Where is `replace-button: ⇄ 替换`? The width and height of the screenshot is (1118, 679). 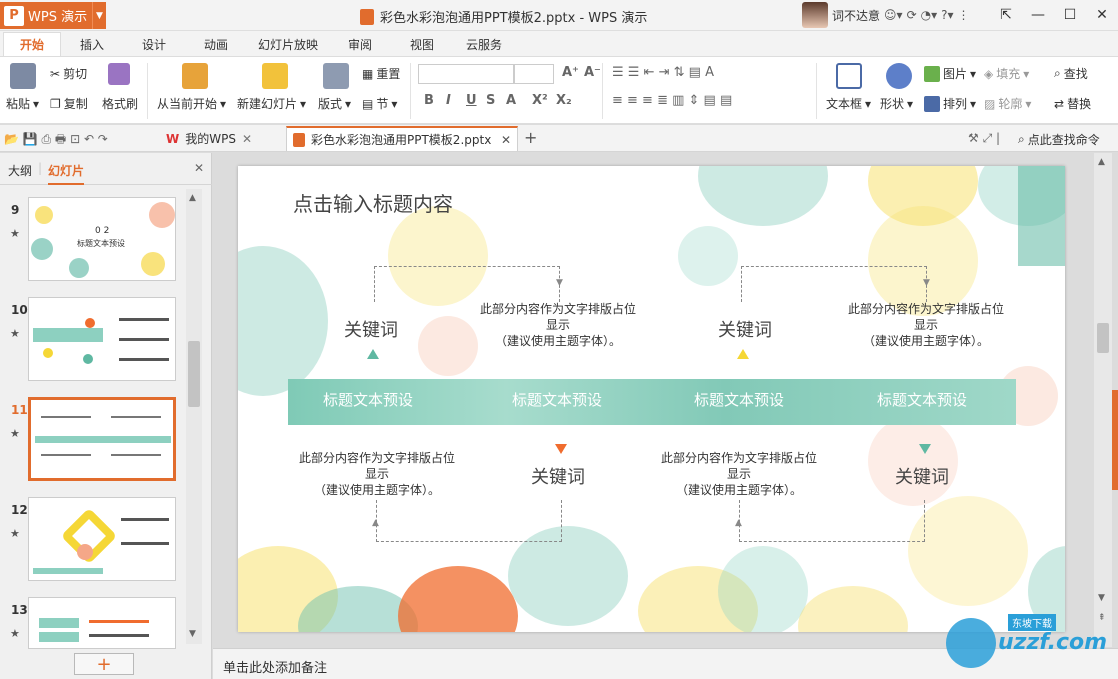
replace-button: ⇄ 替换 is located at coordinates (1072, 103).